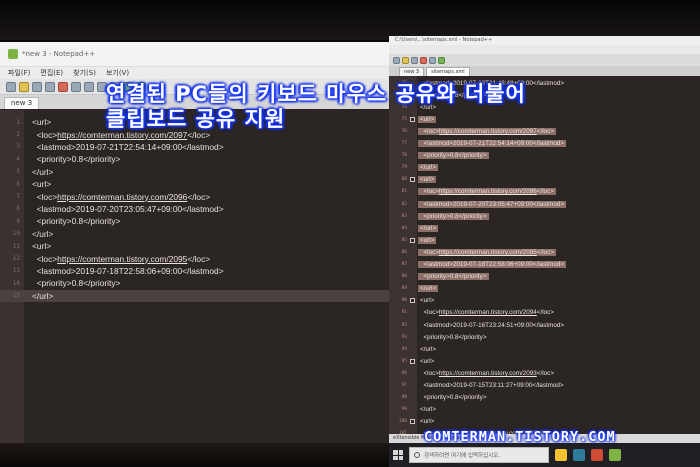 The width and height of the screenshot is (700, 467). I want to click on code-line: 83 <priority>0.8</priority>, so click(544, 216).